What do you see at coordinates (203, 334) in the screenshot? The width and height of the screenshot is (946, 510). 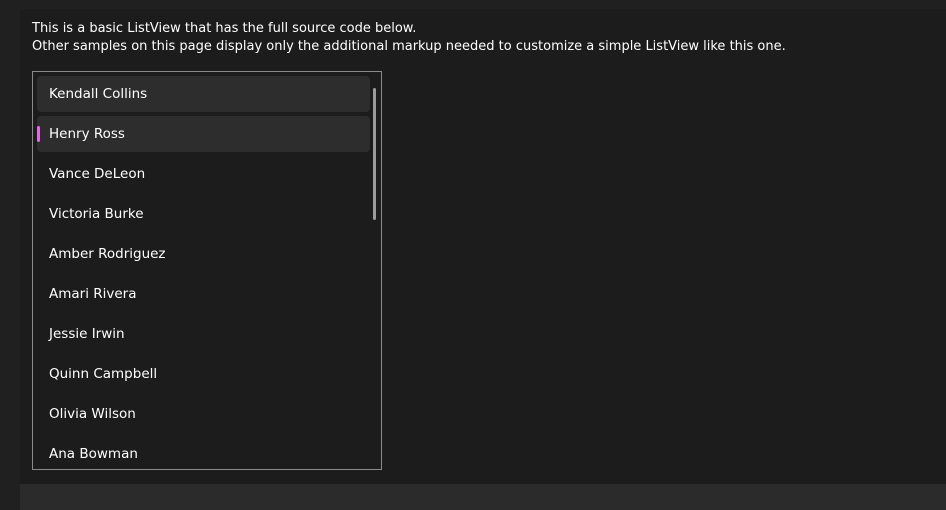 I see `list-item: Jessie Irwin` at bounding box center [203, 334].